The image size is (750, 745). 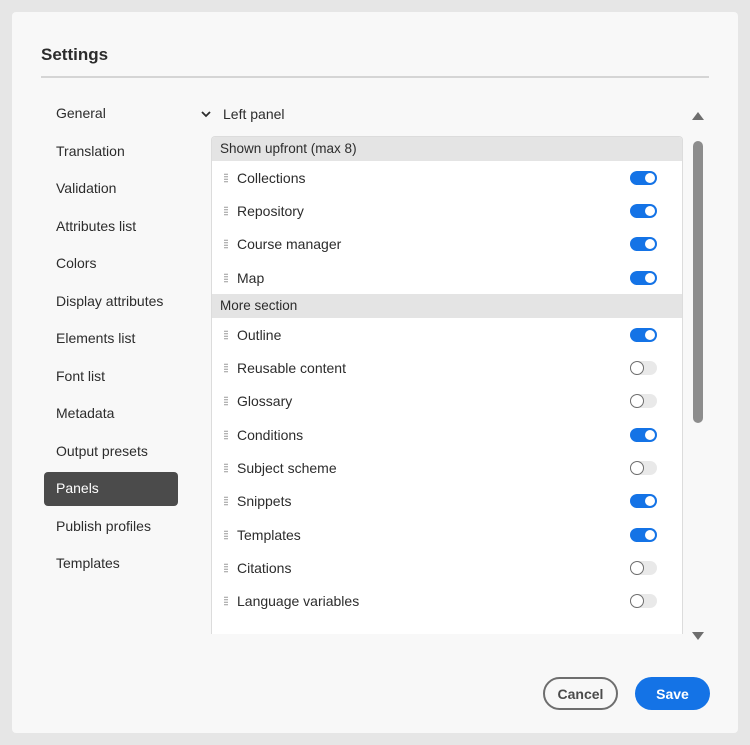 What do you see at coordinates (447, 210) in the screenshot?
I see `panel-row: Repository` at bounding box center [447, 210].